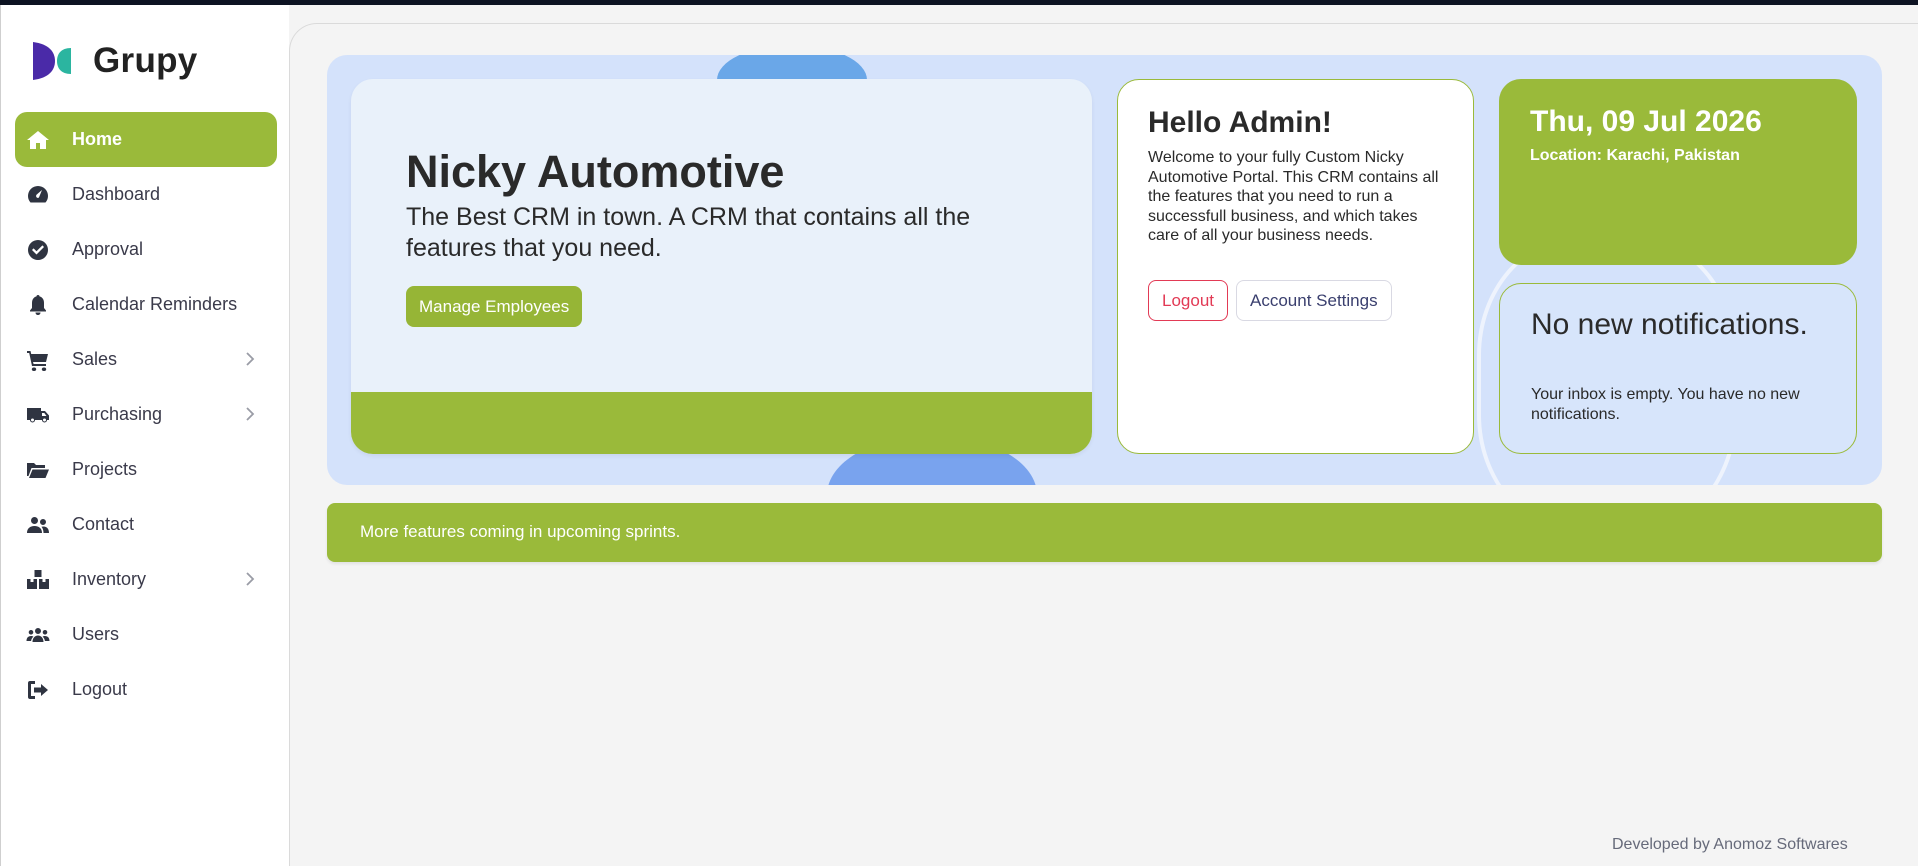  I want to click on sidebar-item-inventory: Inventory, so click(146, 579).